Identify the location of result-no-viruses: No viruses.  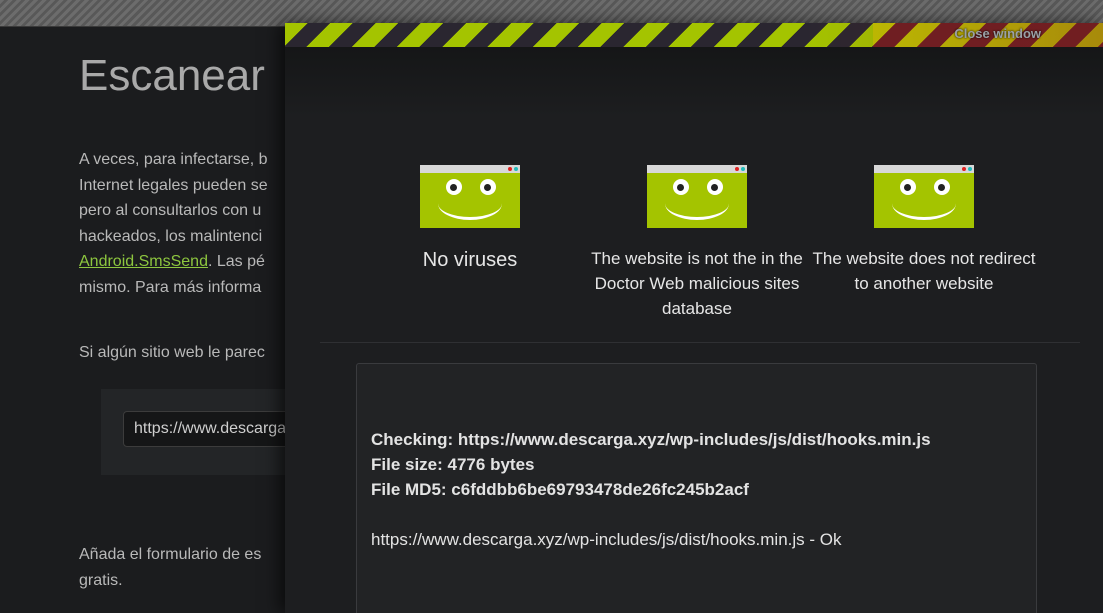
(470, 219).